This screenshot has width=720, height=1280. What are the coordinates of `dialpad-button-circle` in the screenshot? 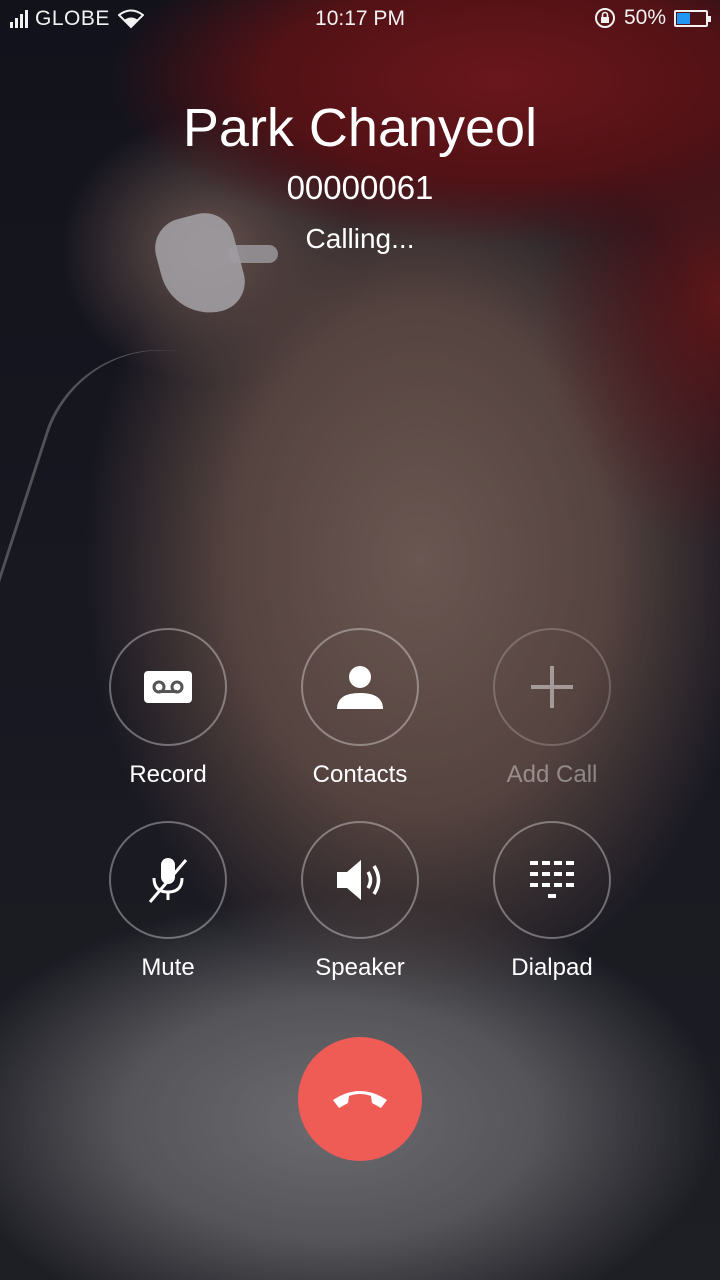 It's located at (552, 880).